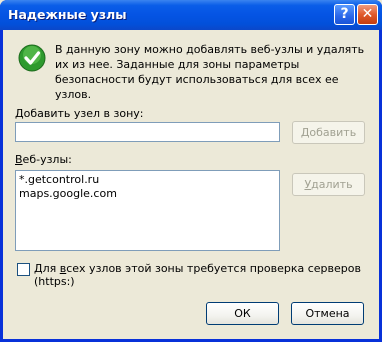 The height and width of the screenshot is (342, 382). Describe the element at coordinates (147, 180) in the screenshot. I see `list-item: *.getcontrol.ru` at that location.